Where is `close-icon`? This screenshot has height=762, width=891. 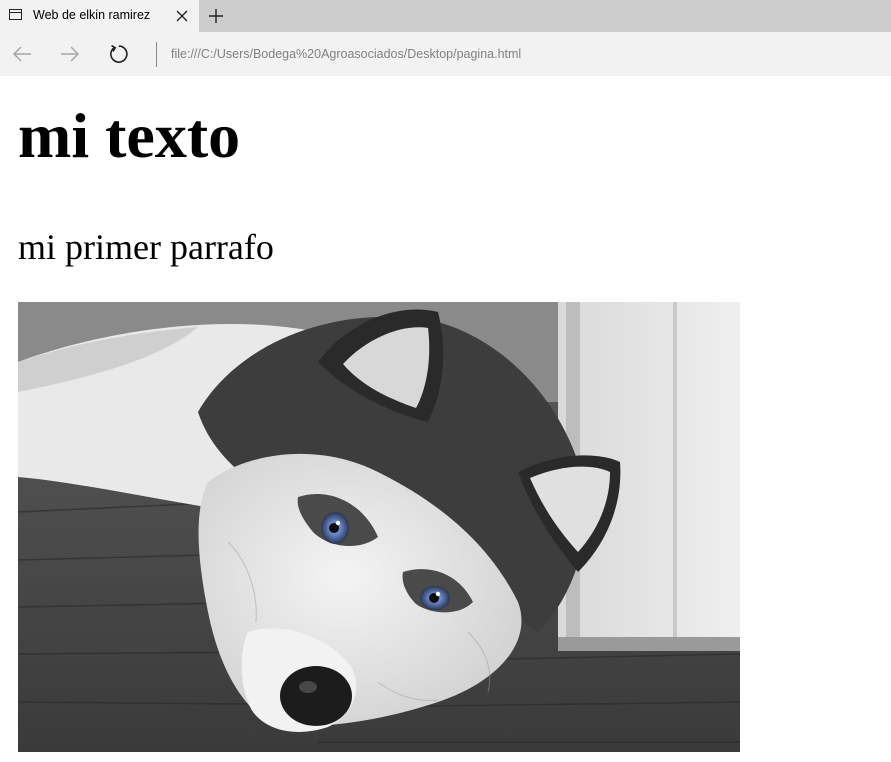 close-icon is located at coordinates (182, 16).